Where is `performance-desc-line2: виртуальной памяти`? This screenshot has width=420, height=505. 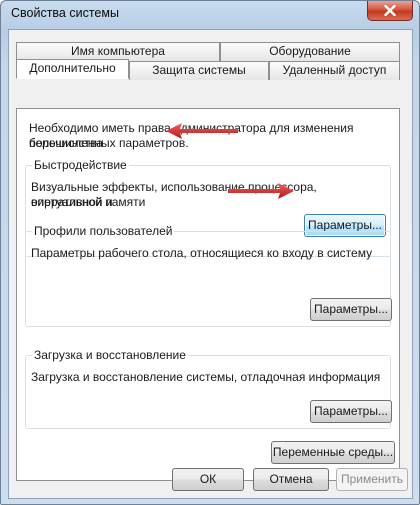 performance-desc-line2: виртуальной памяти is located at coordinates (88, 202).